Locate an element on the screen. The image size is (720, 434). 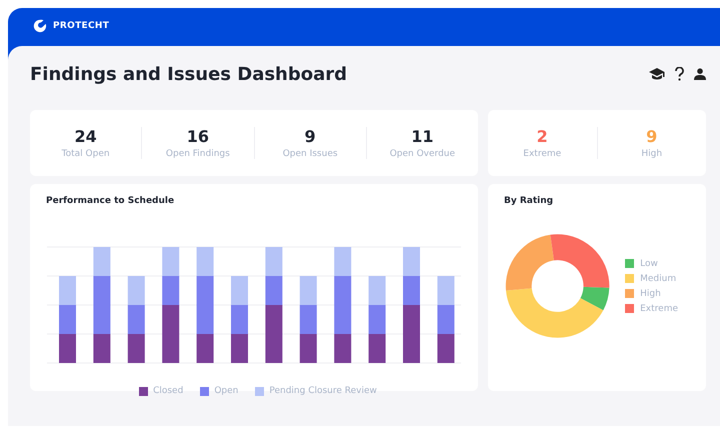
user-icon is located at coordinates (700, 74).